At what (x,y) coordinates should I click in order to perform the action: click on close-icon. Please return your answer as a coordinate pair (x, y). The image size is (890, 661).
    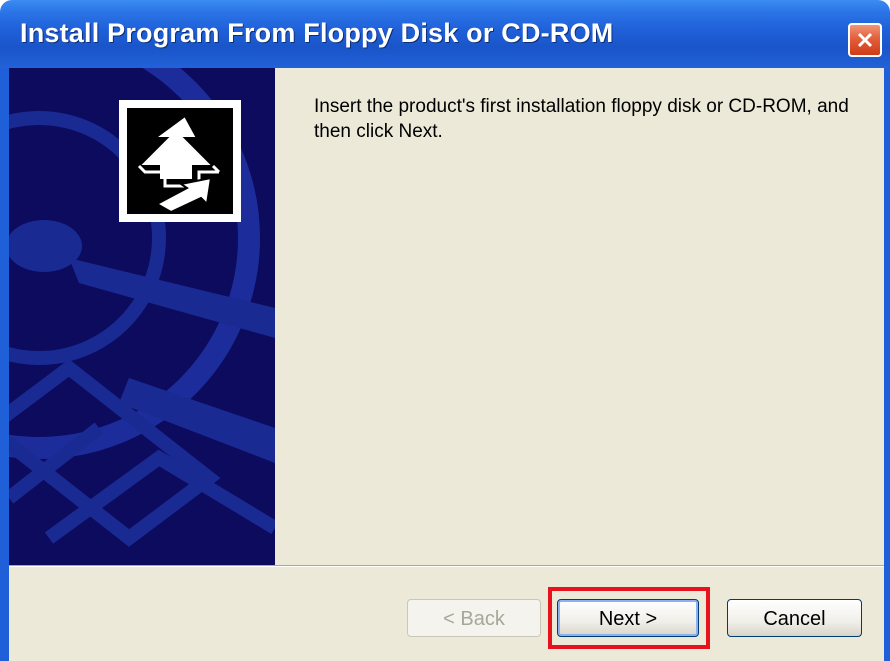
    Looking at the image, I should click on (865, 40).